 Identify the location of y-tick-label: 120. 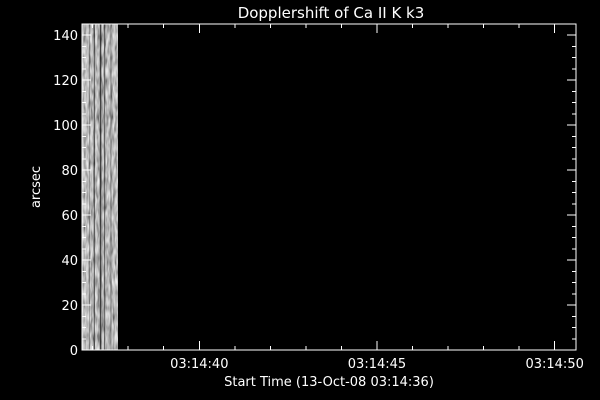
(65, 81).